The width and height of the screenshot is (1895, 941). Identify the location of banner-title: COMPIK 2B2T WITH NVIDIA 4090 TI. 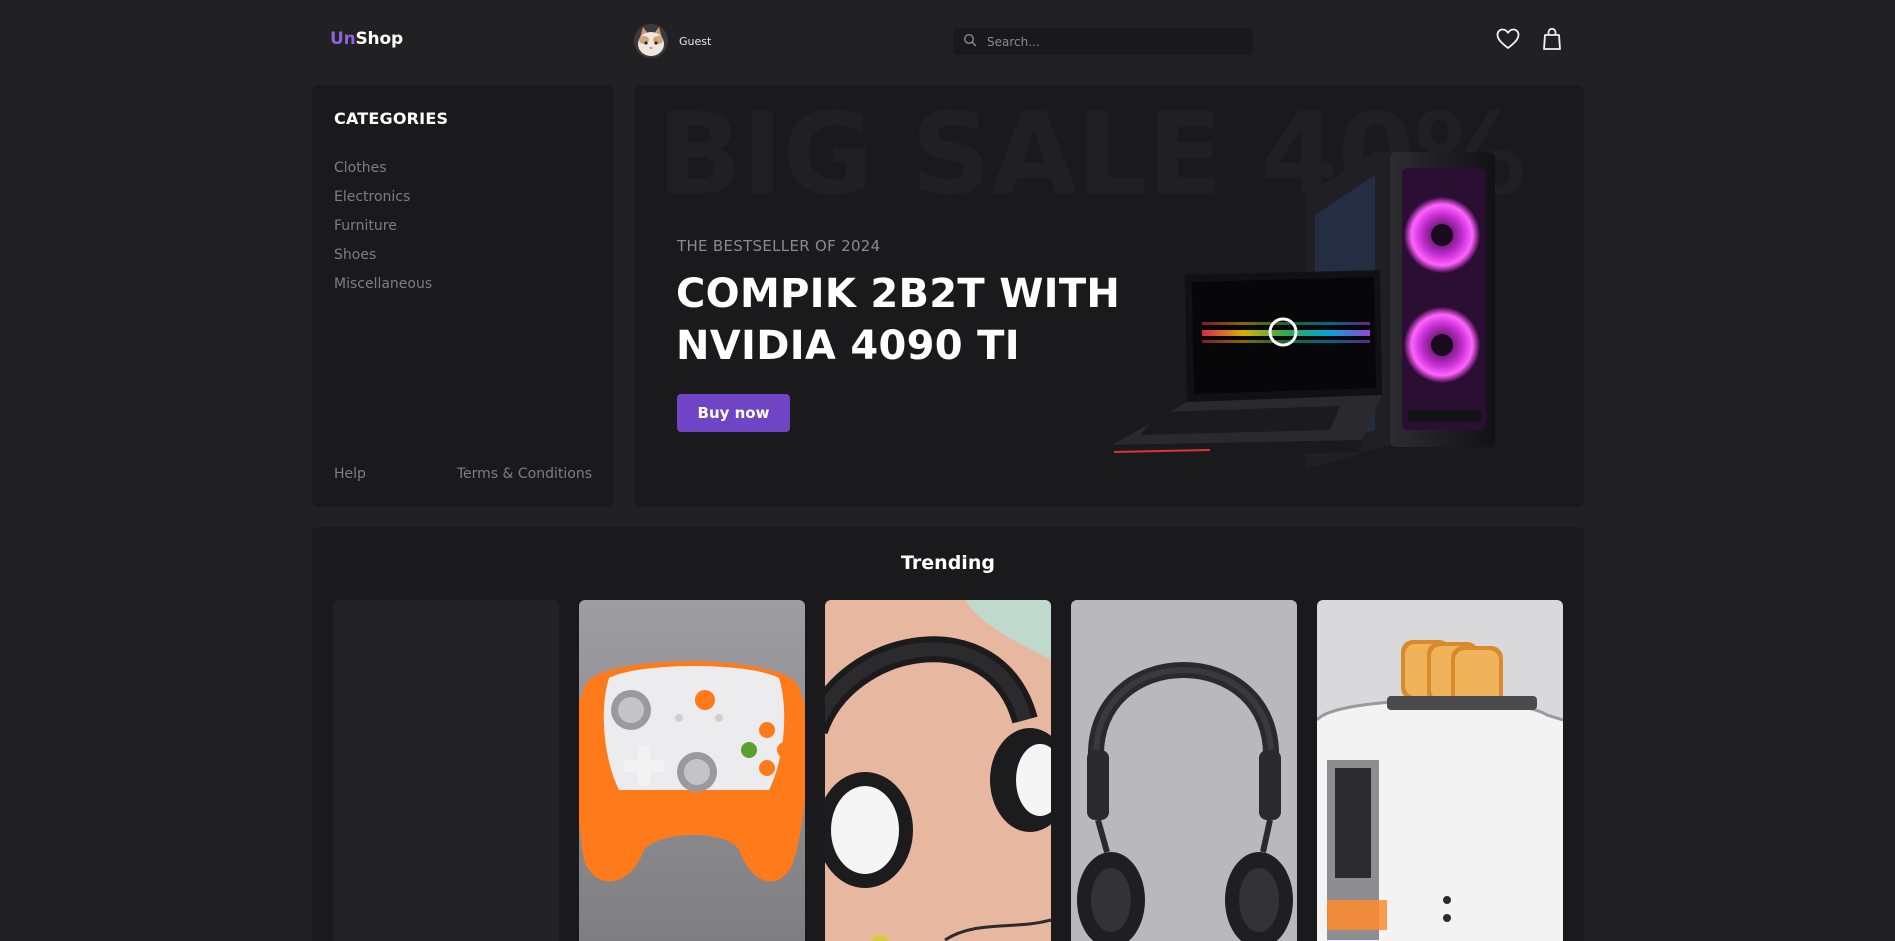
(898, 320).